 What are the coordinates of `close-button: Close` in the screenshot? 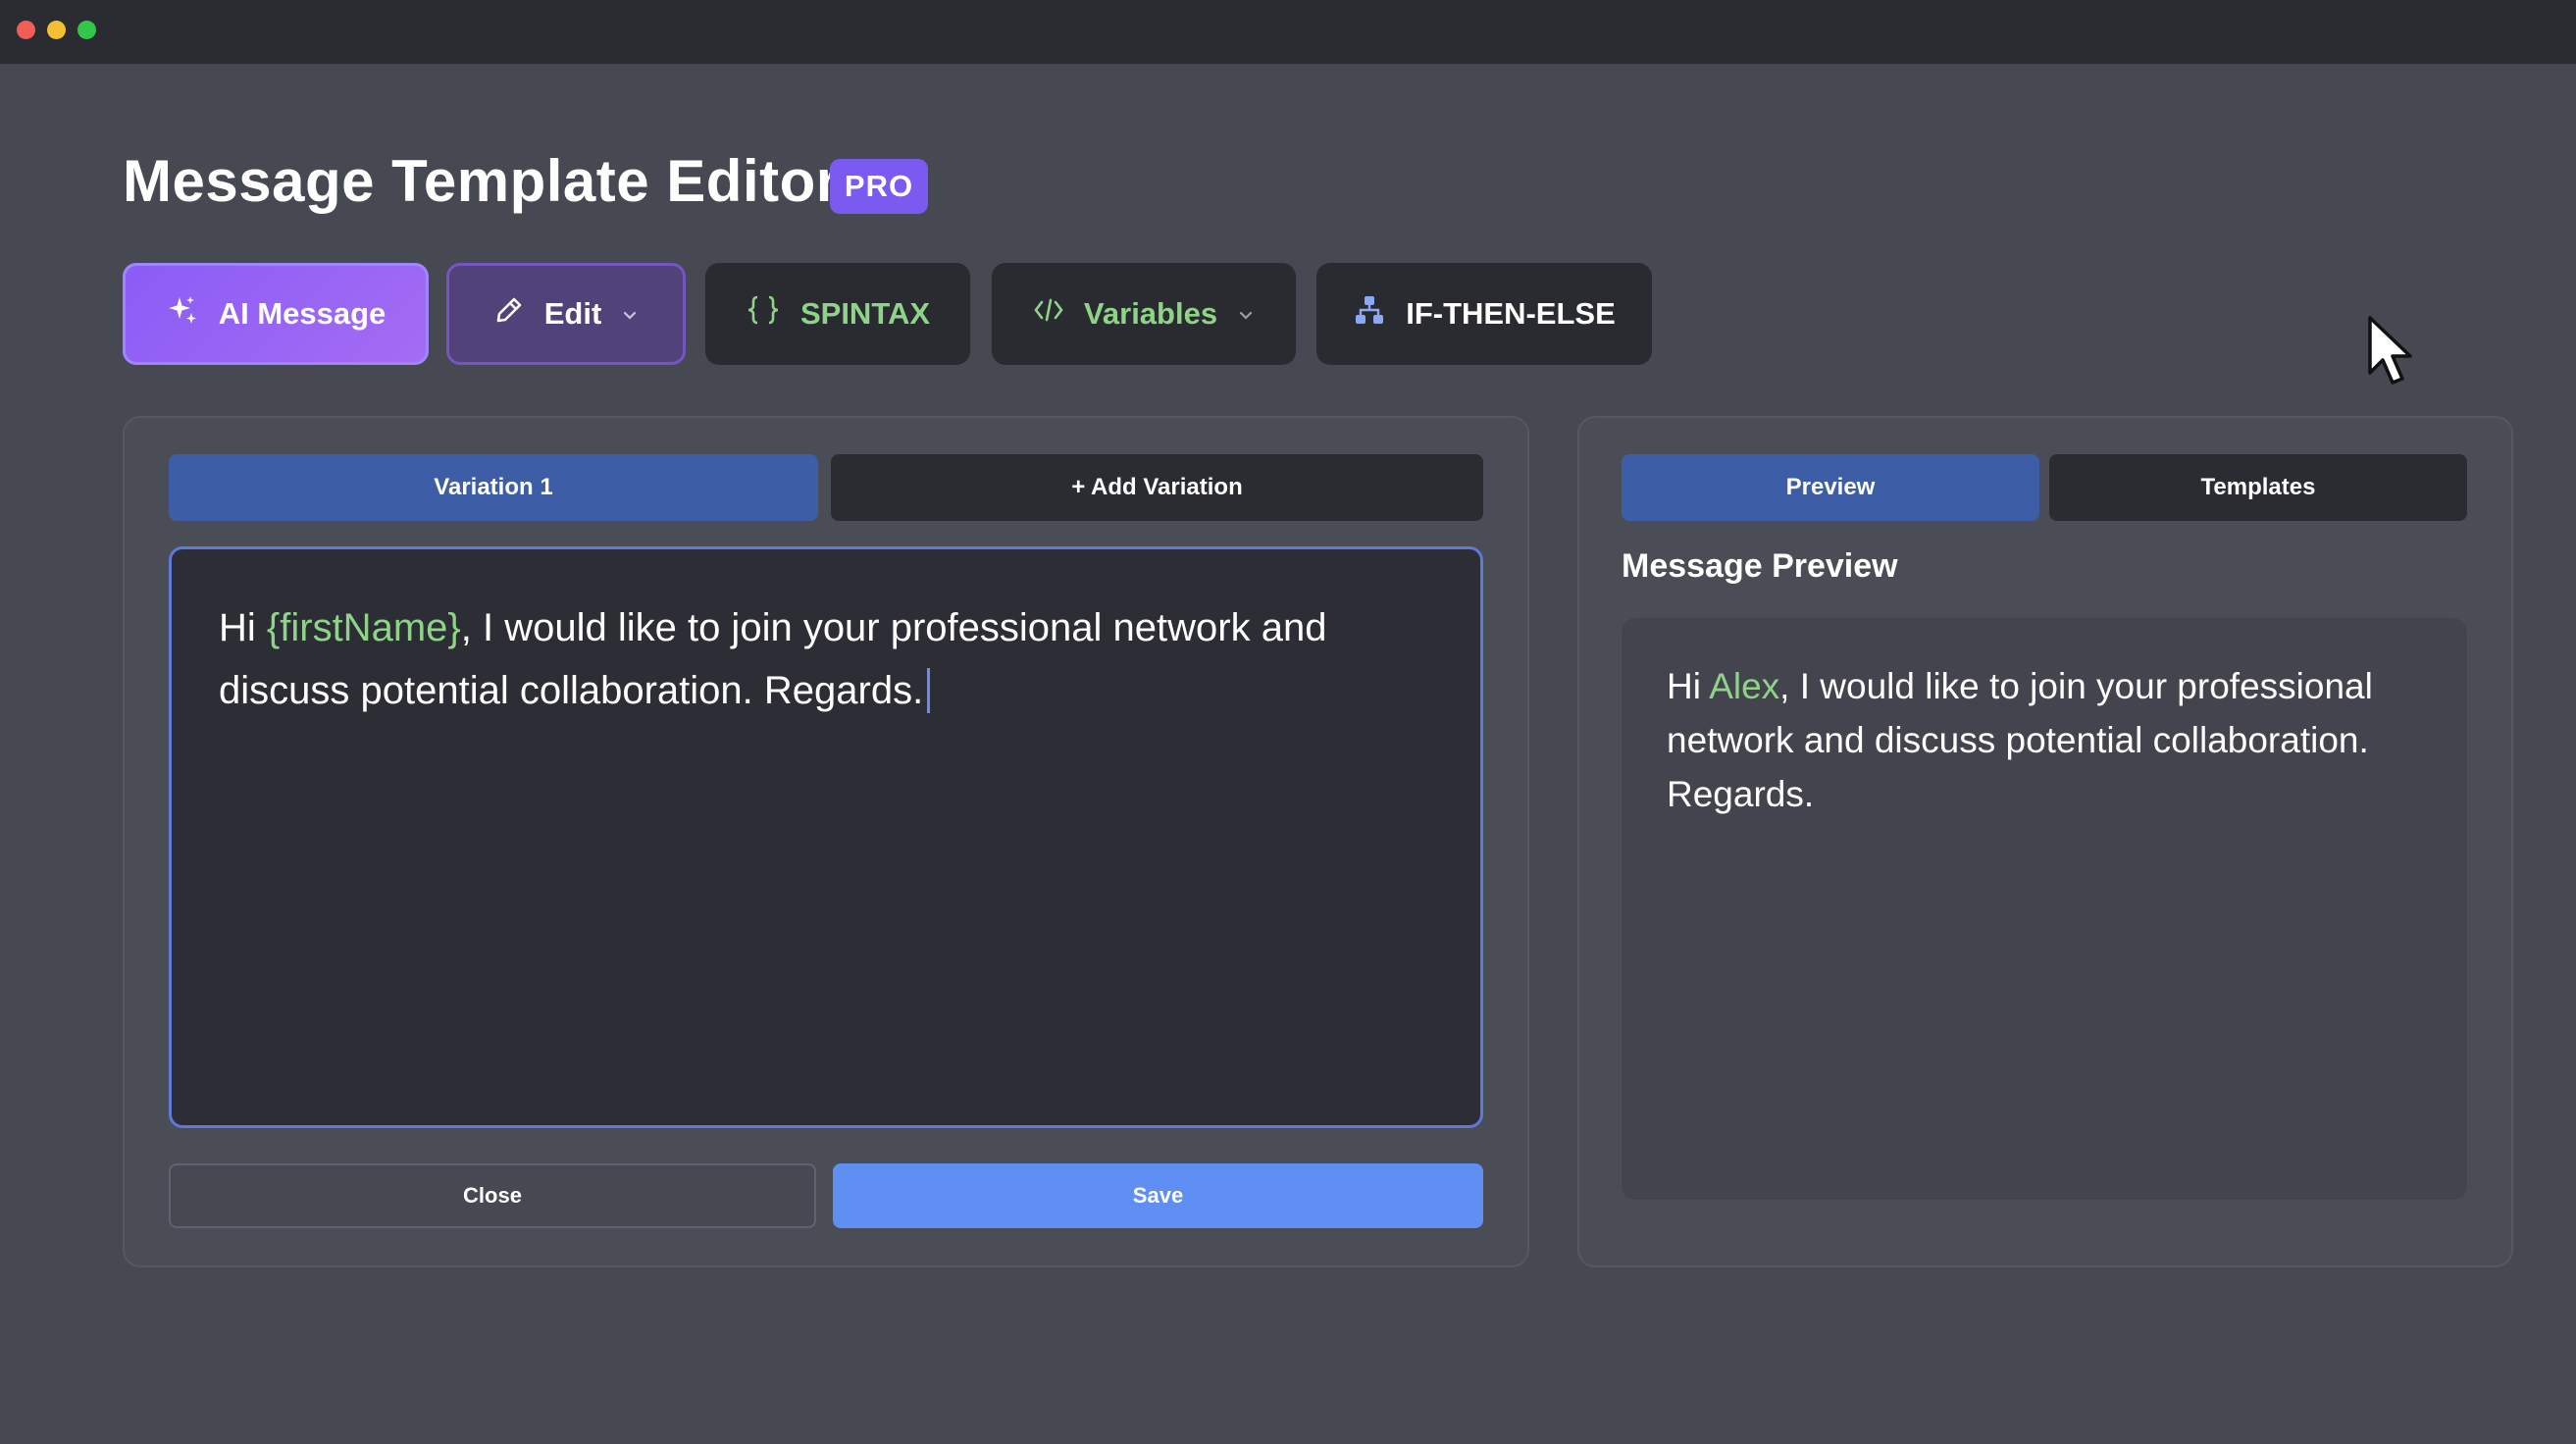 It's located at (492, 1195).